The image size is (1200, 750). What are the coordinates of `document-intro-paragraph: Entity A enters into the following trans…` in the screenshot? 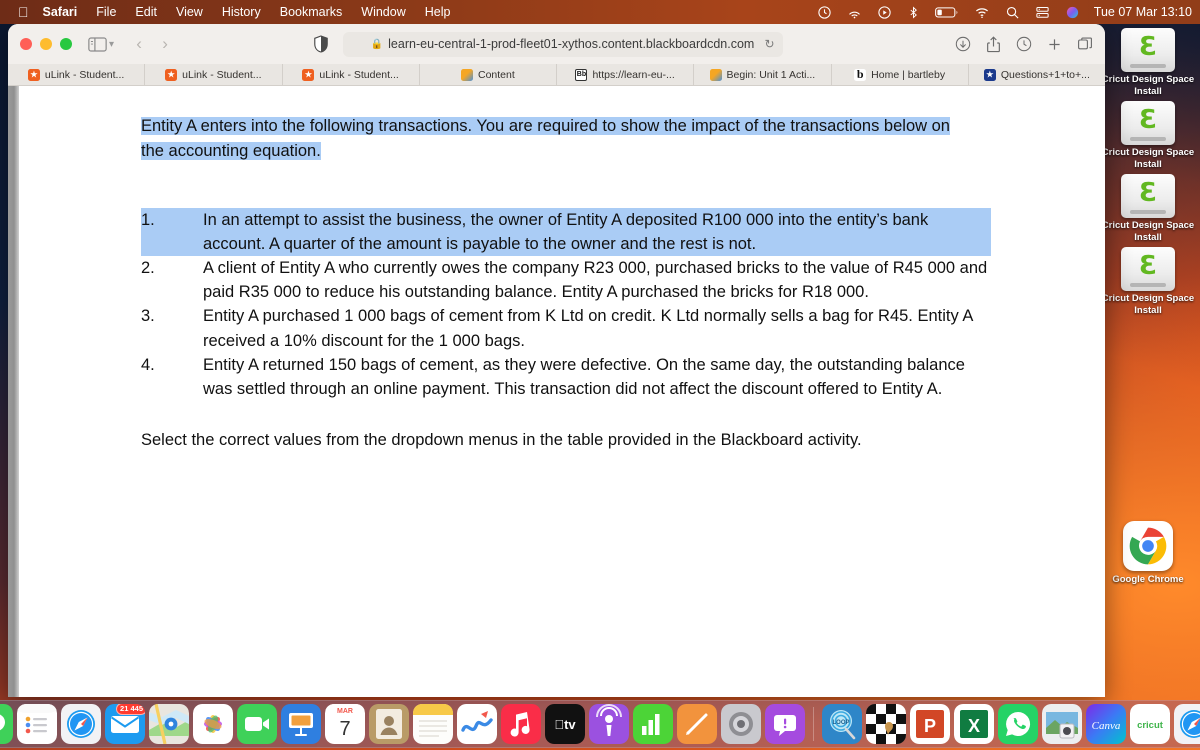 It's located at (556, 139).